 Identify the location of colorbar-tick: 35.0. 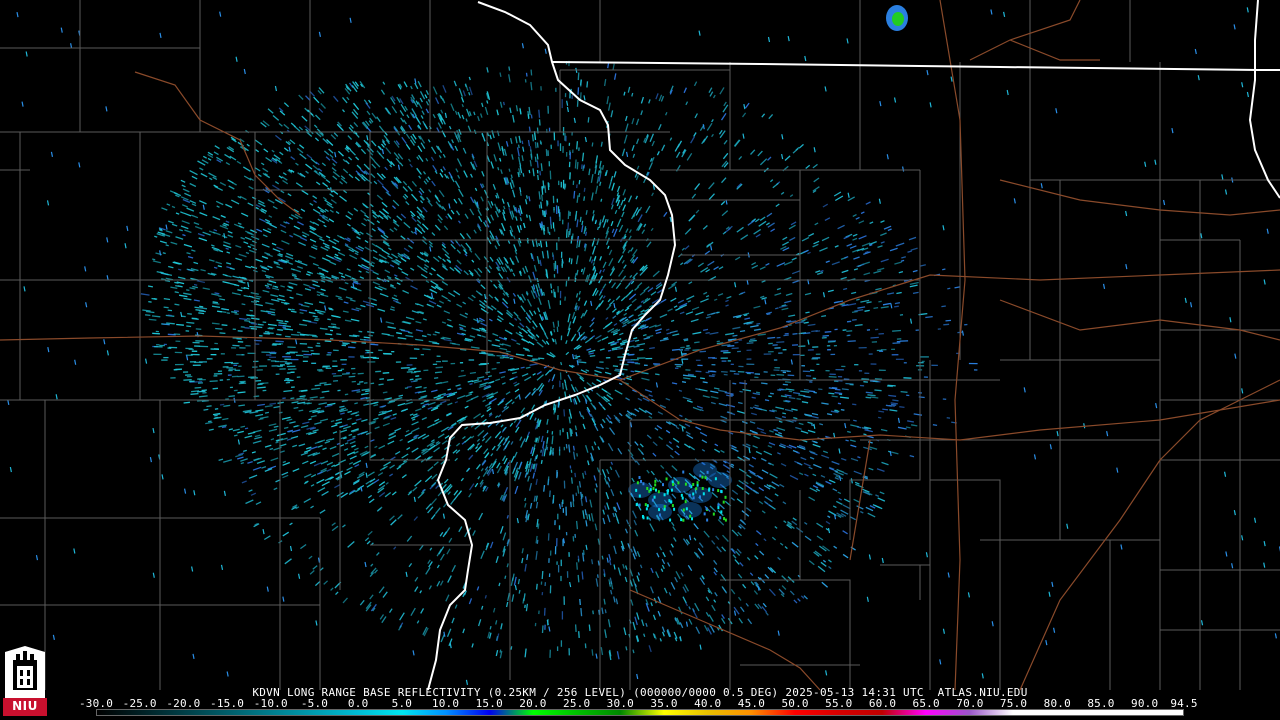
(664, 703).